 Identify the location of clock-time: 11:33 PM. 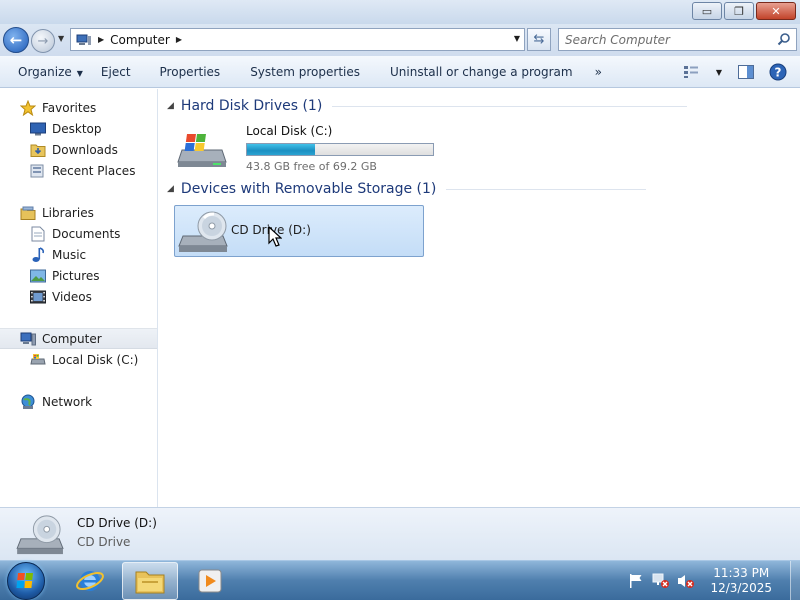
(741, 573).